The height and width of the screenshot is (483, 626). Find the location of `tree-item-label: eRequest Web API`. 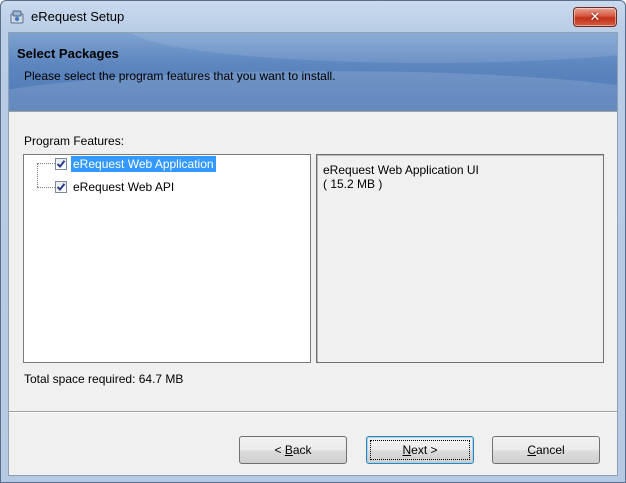

tree-item-label: eRequest Web API is located at coordinates (123, 187).